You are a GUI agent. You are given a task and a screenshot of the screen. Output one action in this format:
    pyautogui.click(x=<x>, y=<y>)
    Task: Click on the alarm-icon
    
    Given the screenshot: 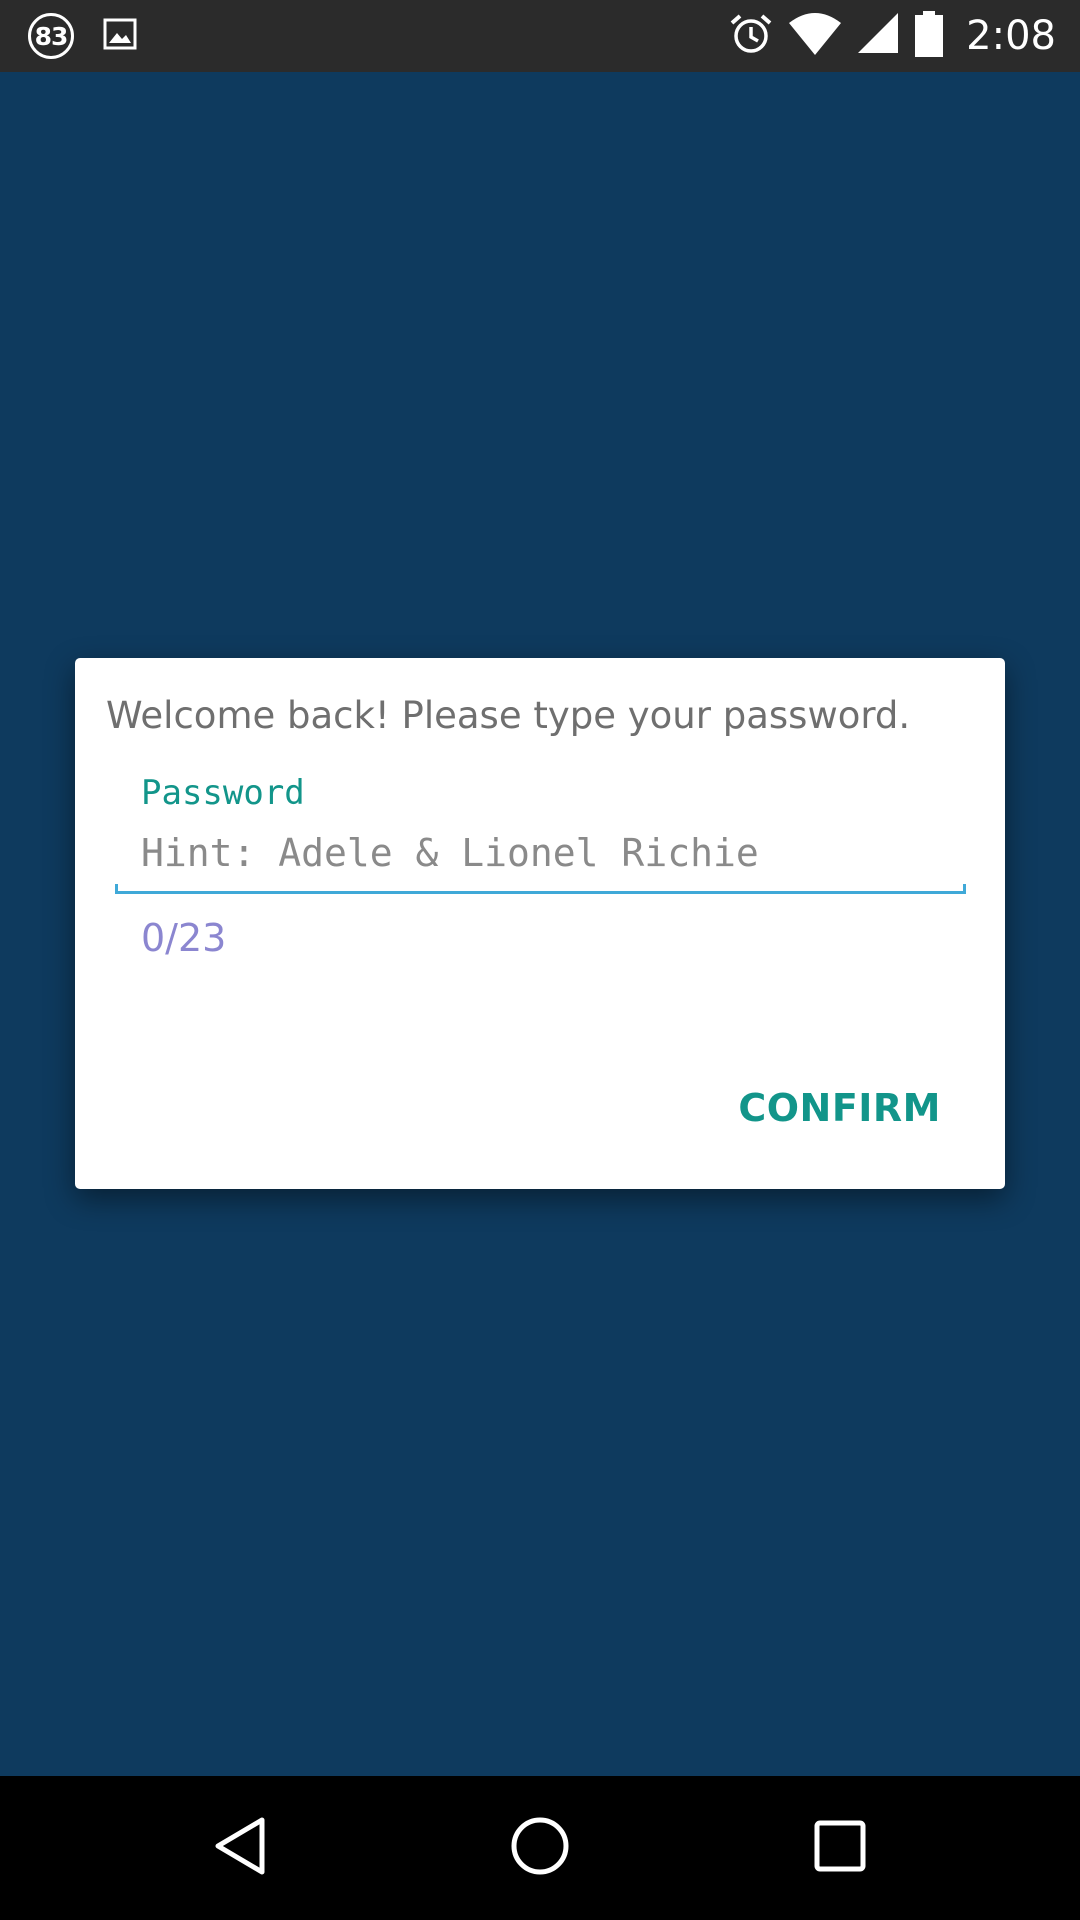 What is the action you would take?
    pyautogui.click(x=751, y=36)
    